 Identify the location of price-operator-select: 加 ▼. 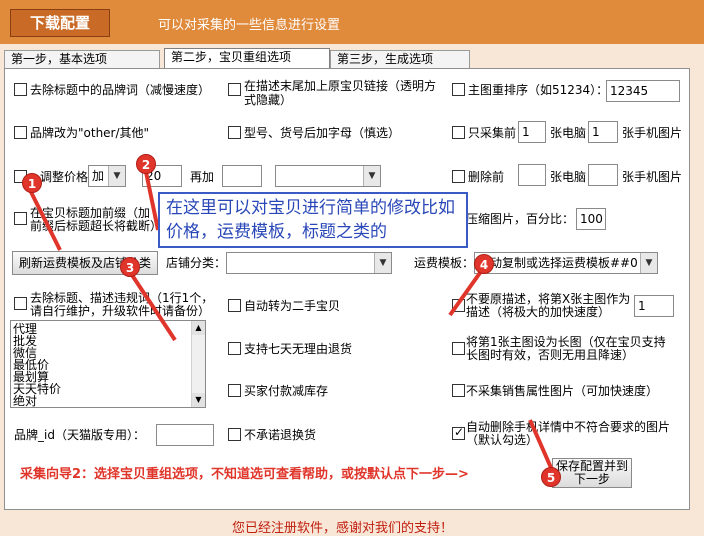
(107, 176).